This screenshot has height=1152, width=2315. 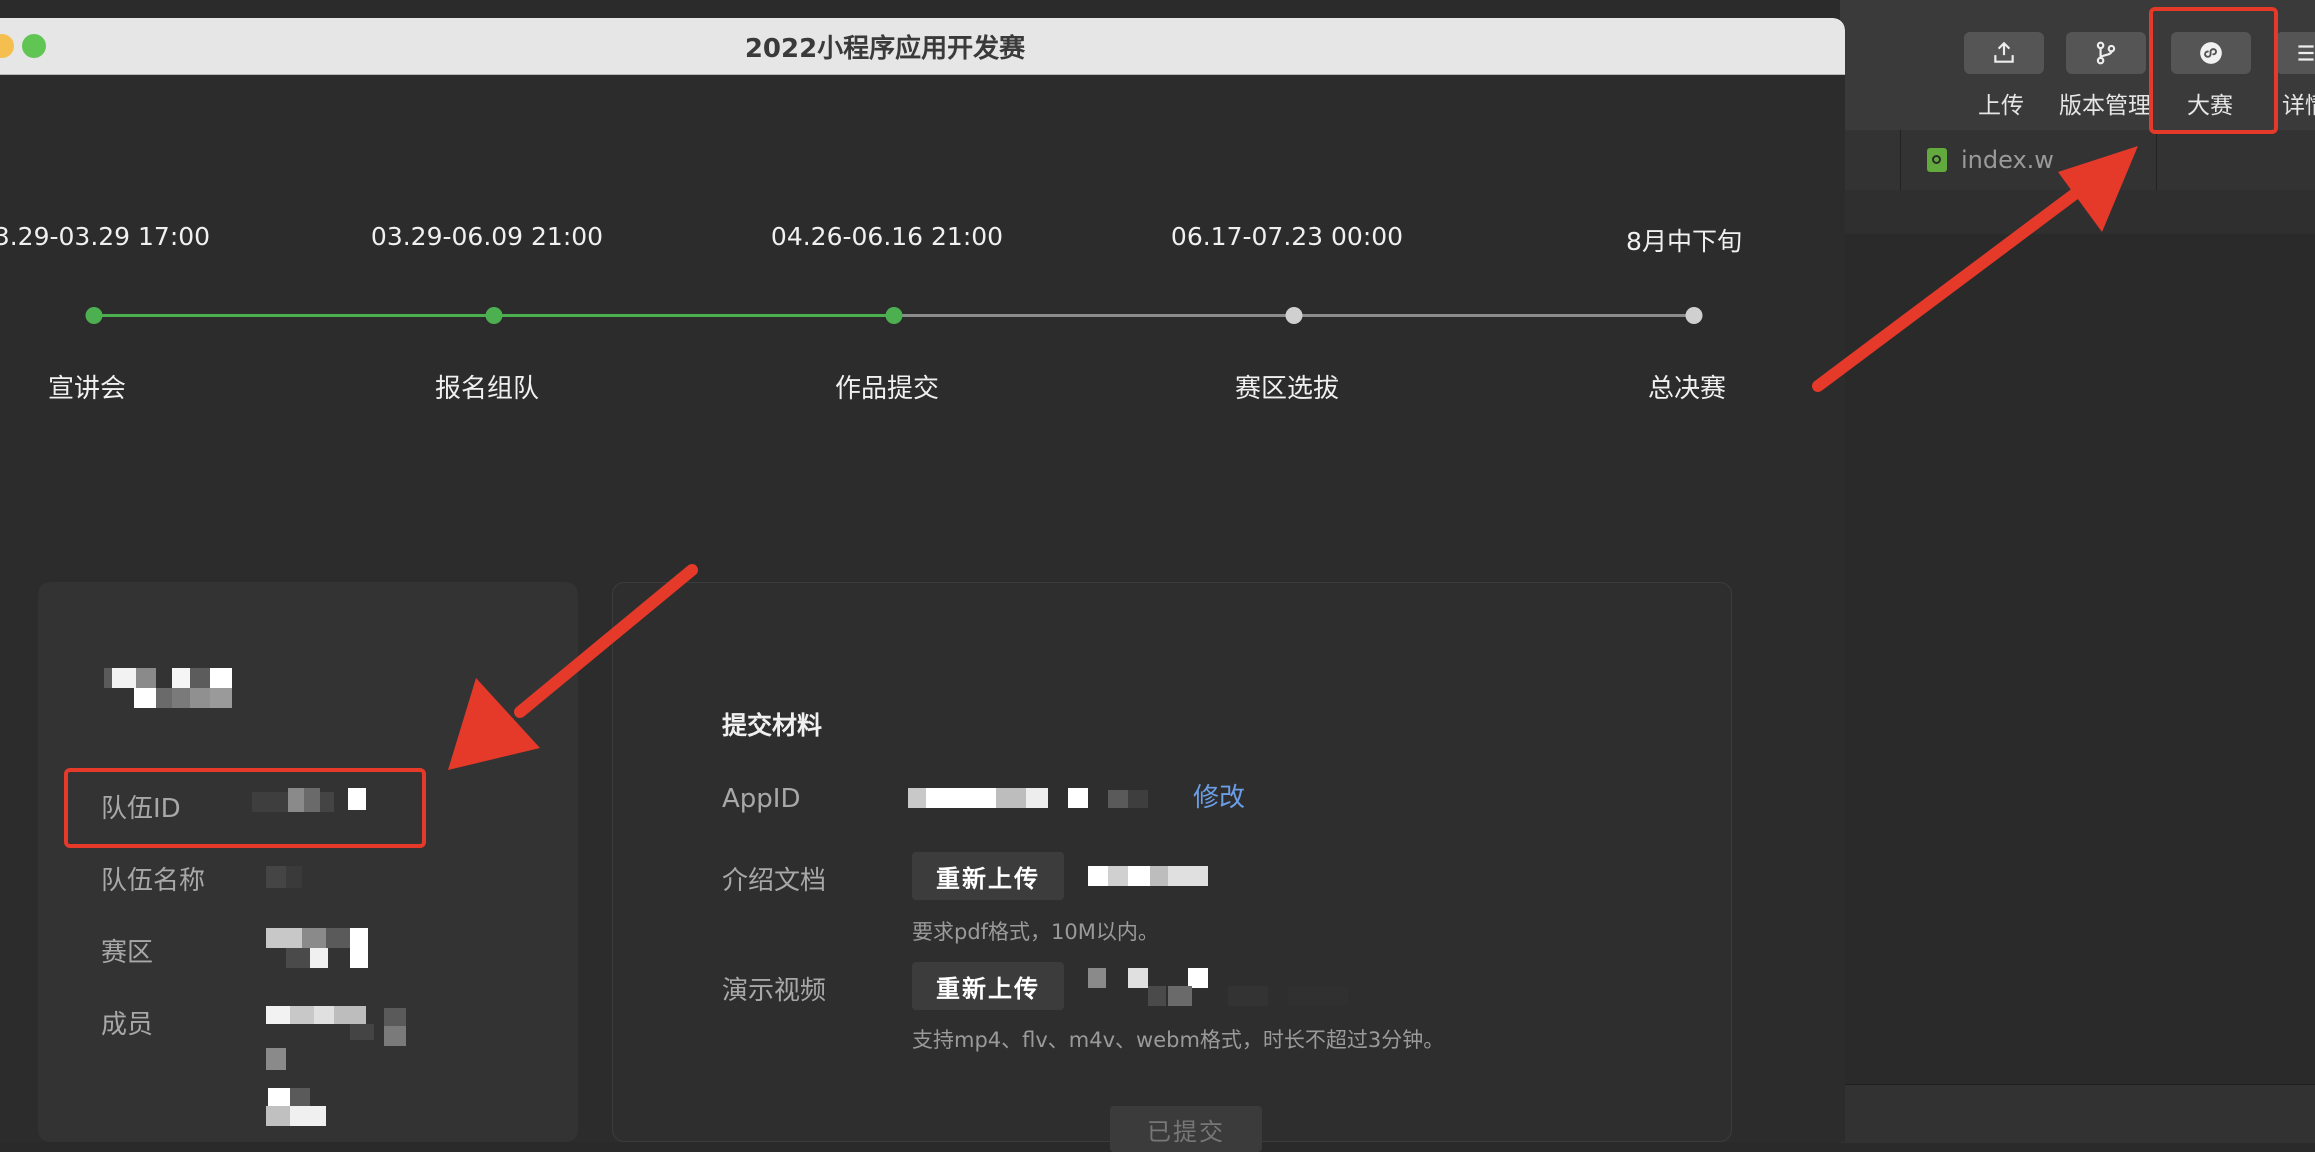 I want to click on window-title: 2022小程序应用开发赛, so click(x=885, y=49).